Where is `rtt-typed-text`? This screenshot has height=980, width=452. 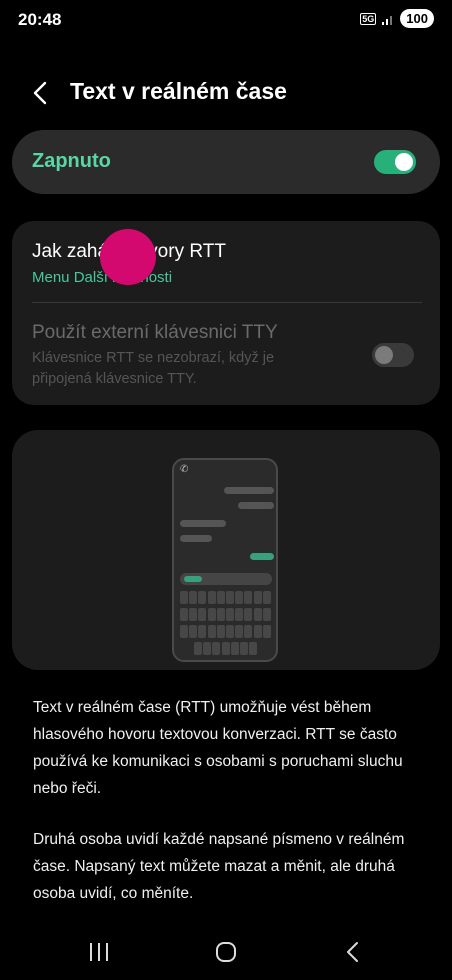 rtt-typed-text is located at coordinates (193, 579).